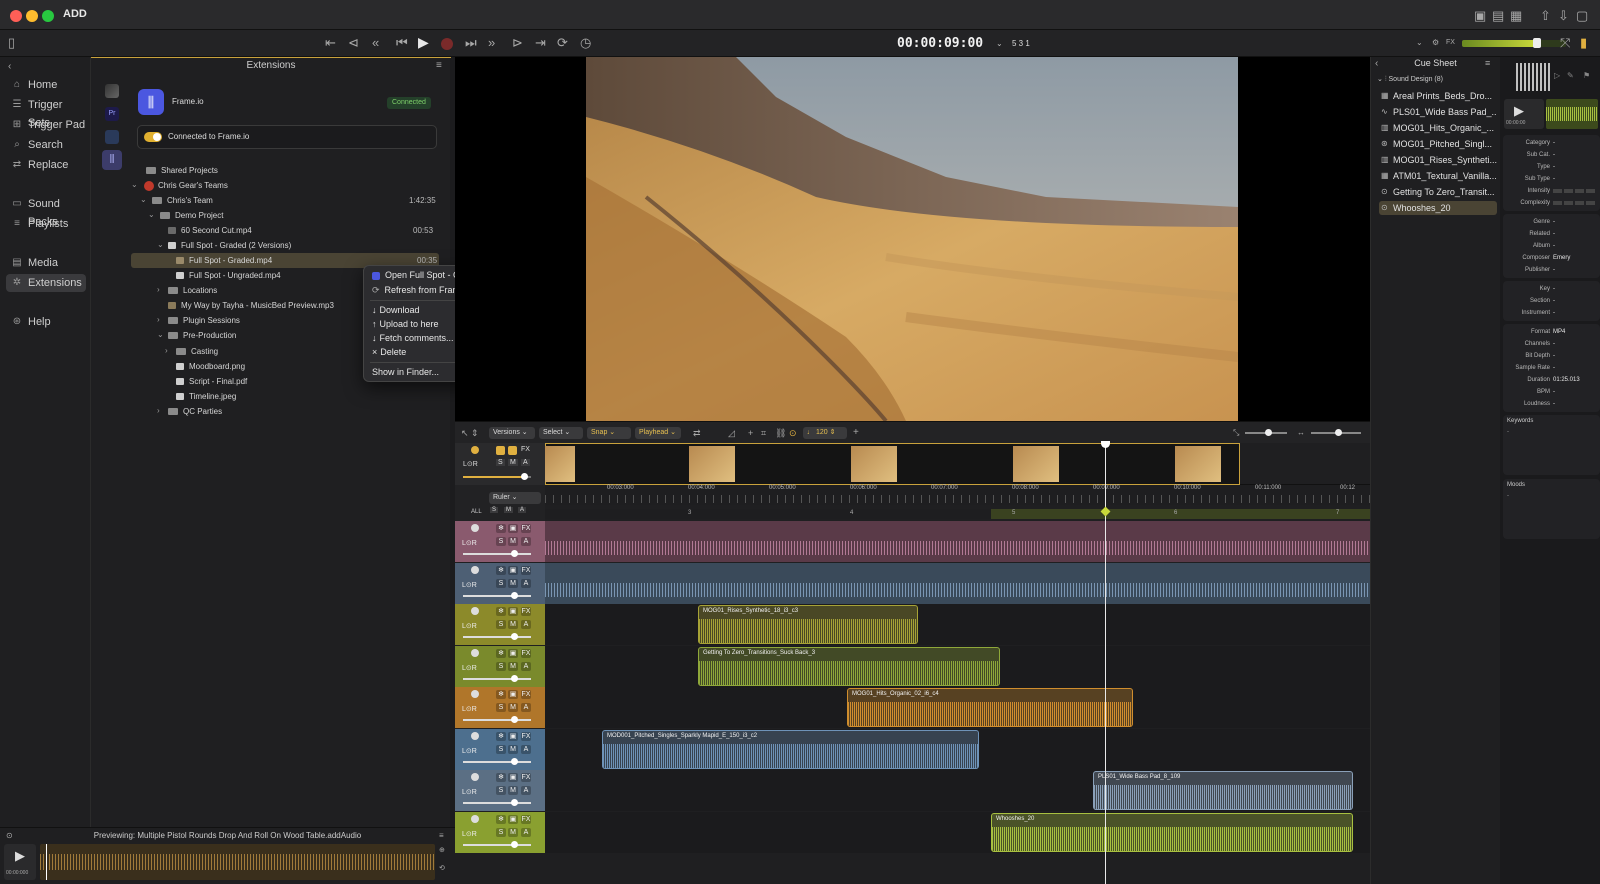  I want to click on fx-button: FX, so click(526, 528).